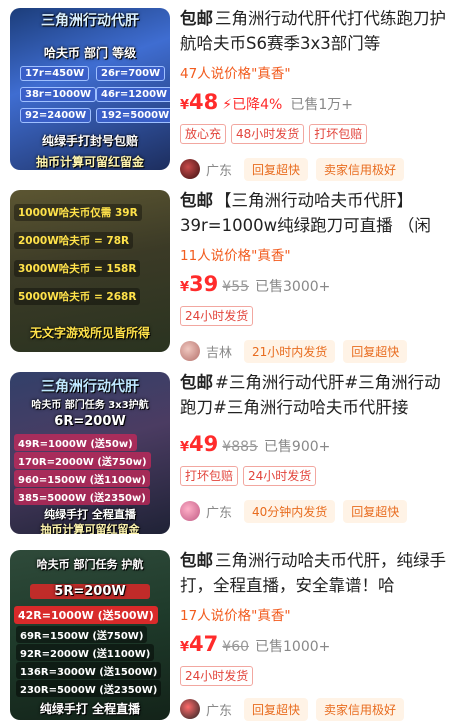  I want to click on price: 39, so click(204, 284).